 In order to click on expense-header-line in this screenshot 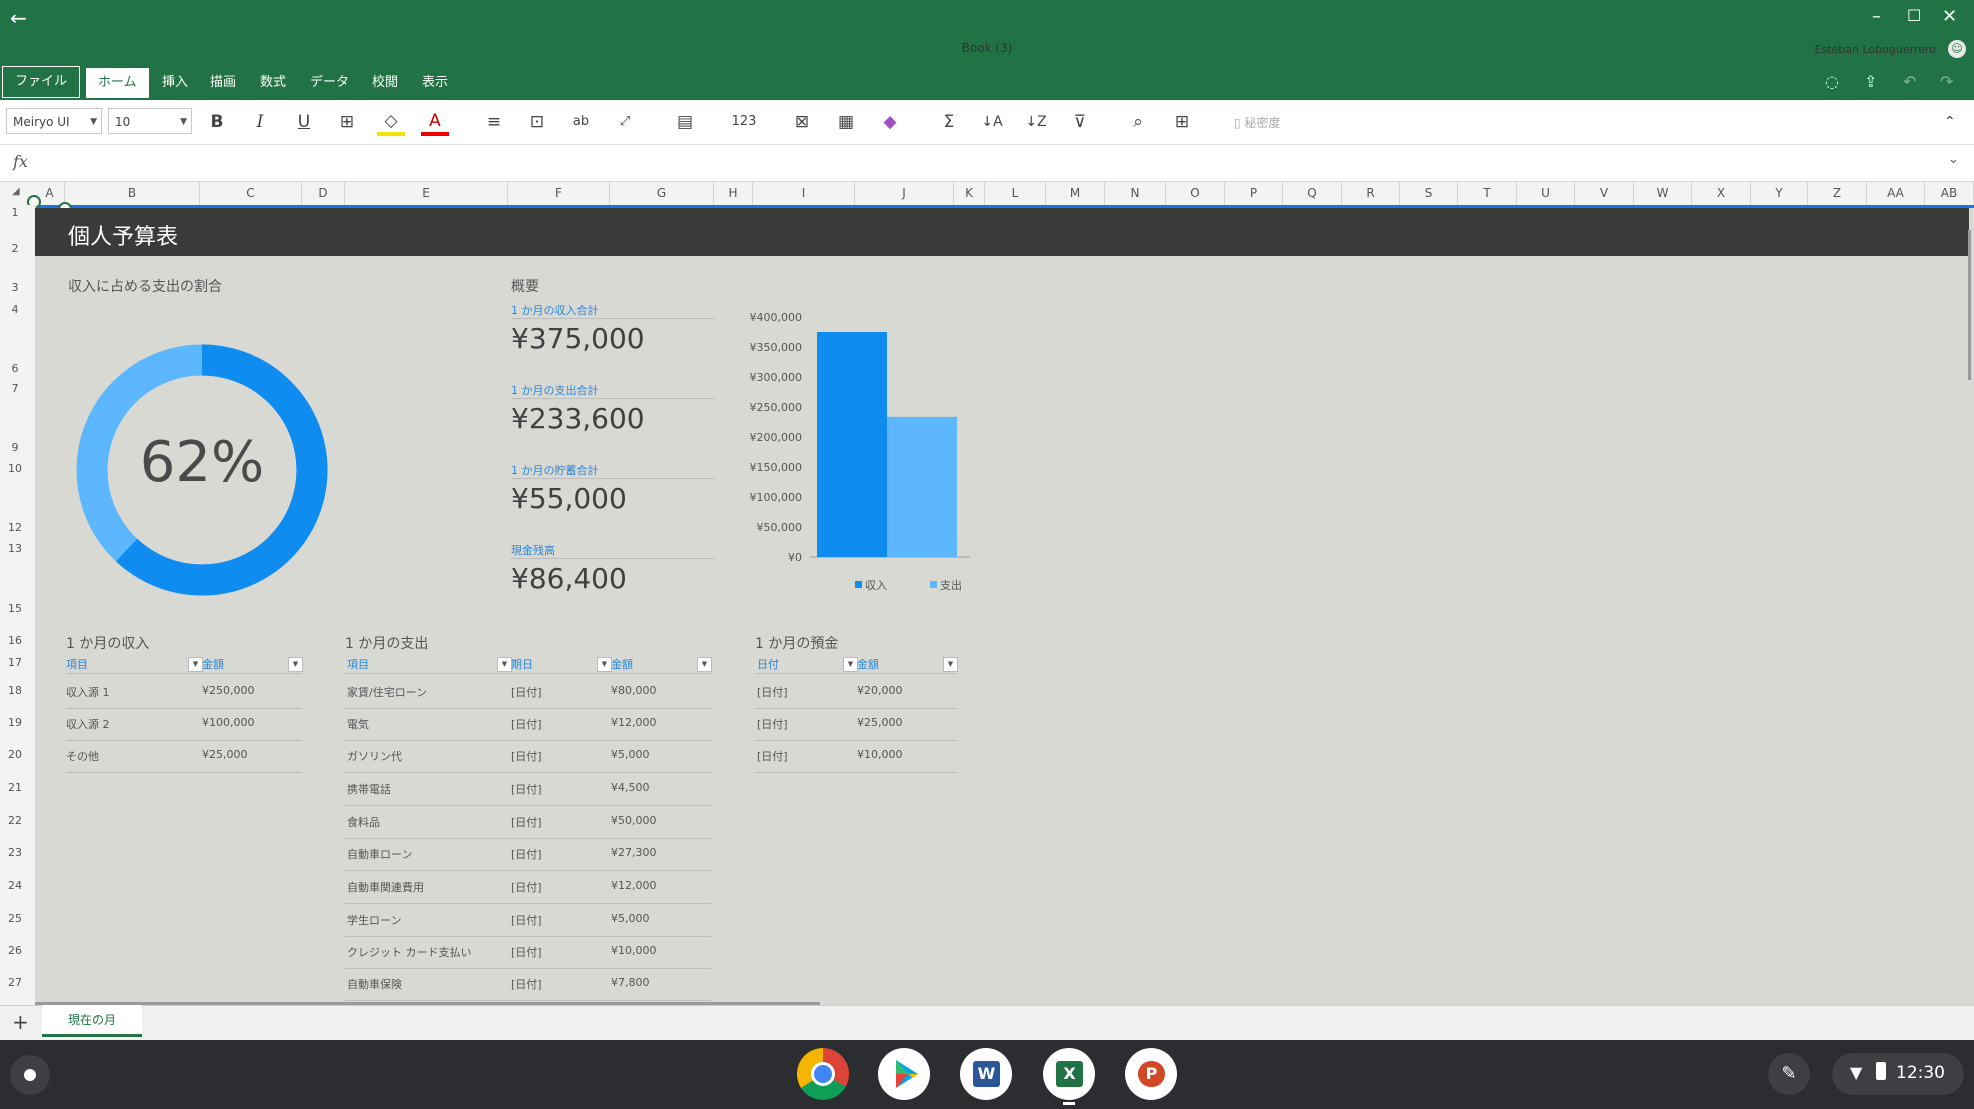, I will do `click(528, 673)`.